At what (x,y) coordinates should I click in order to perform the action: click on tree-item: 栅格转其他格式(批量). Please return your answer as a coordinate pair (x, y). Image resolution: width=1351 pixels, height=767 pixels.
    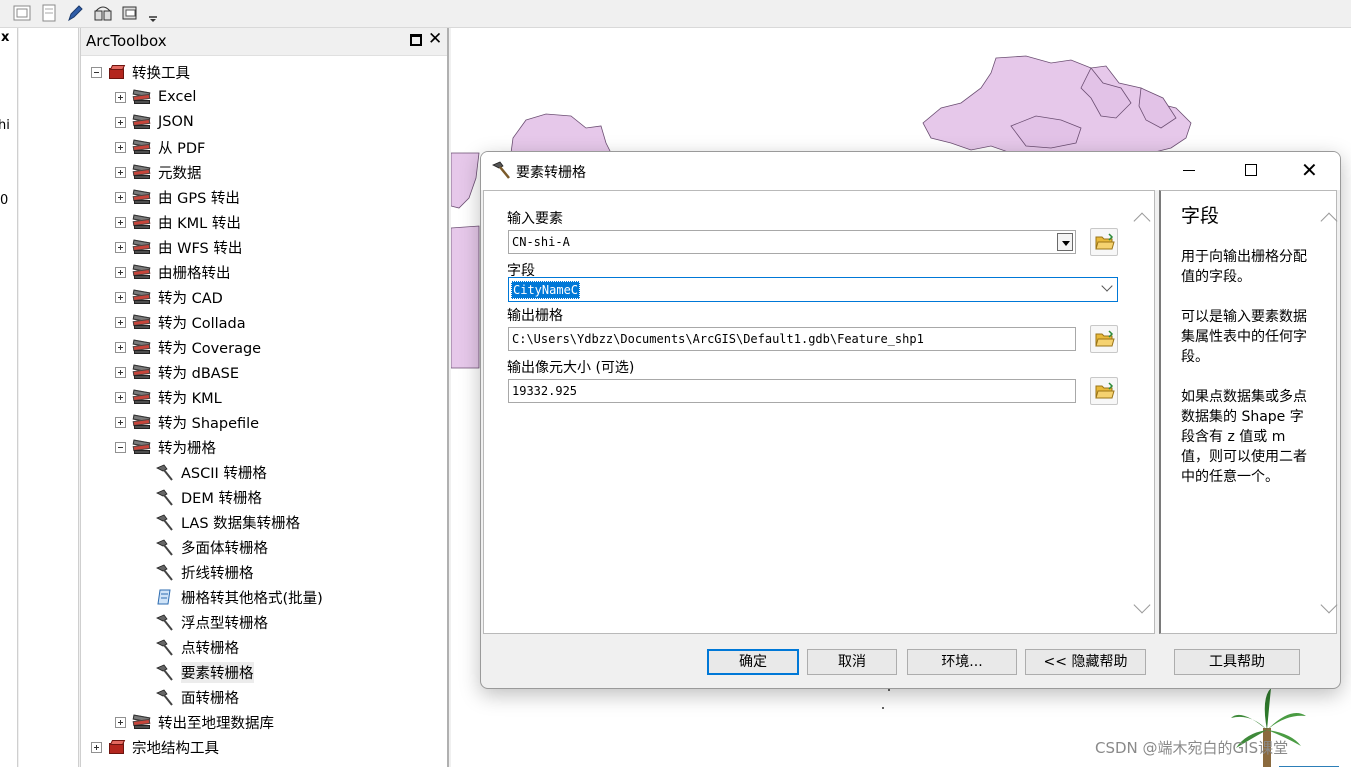
    Looking at the image, I should click on (239, 597).